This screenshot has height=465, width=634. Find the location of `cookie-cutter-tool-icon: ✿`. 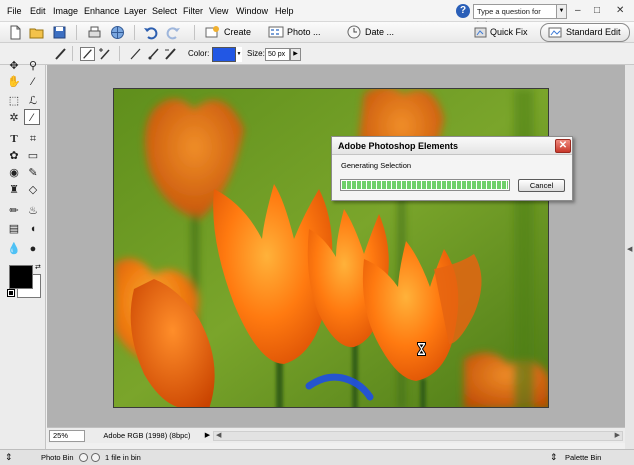

cookie-cutter-tool-icon: ✿ is located at coordinates (14, 156).